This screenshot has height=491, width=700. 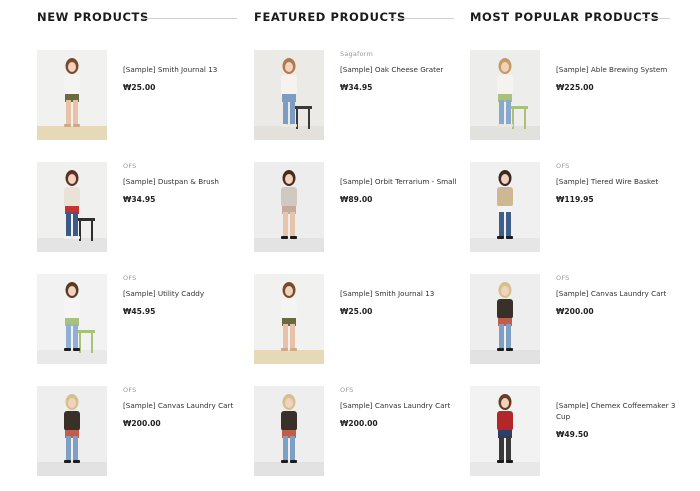 I want to click on product-card: [Sample] Orbit Terrarium - Small ₩89.00, so click(x=355, y=207).